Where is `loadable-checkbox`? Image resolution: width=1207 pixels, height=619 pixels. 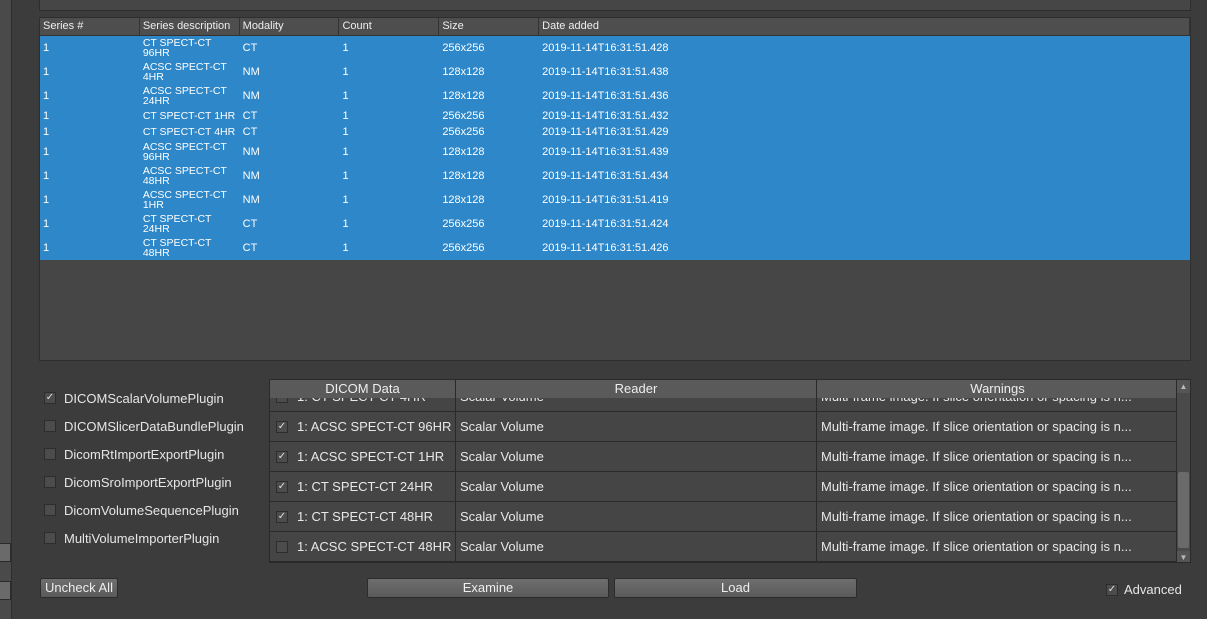
loadable-checkbox is located at coordinates (282, 546).